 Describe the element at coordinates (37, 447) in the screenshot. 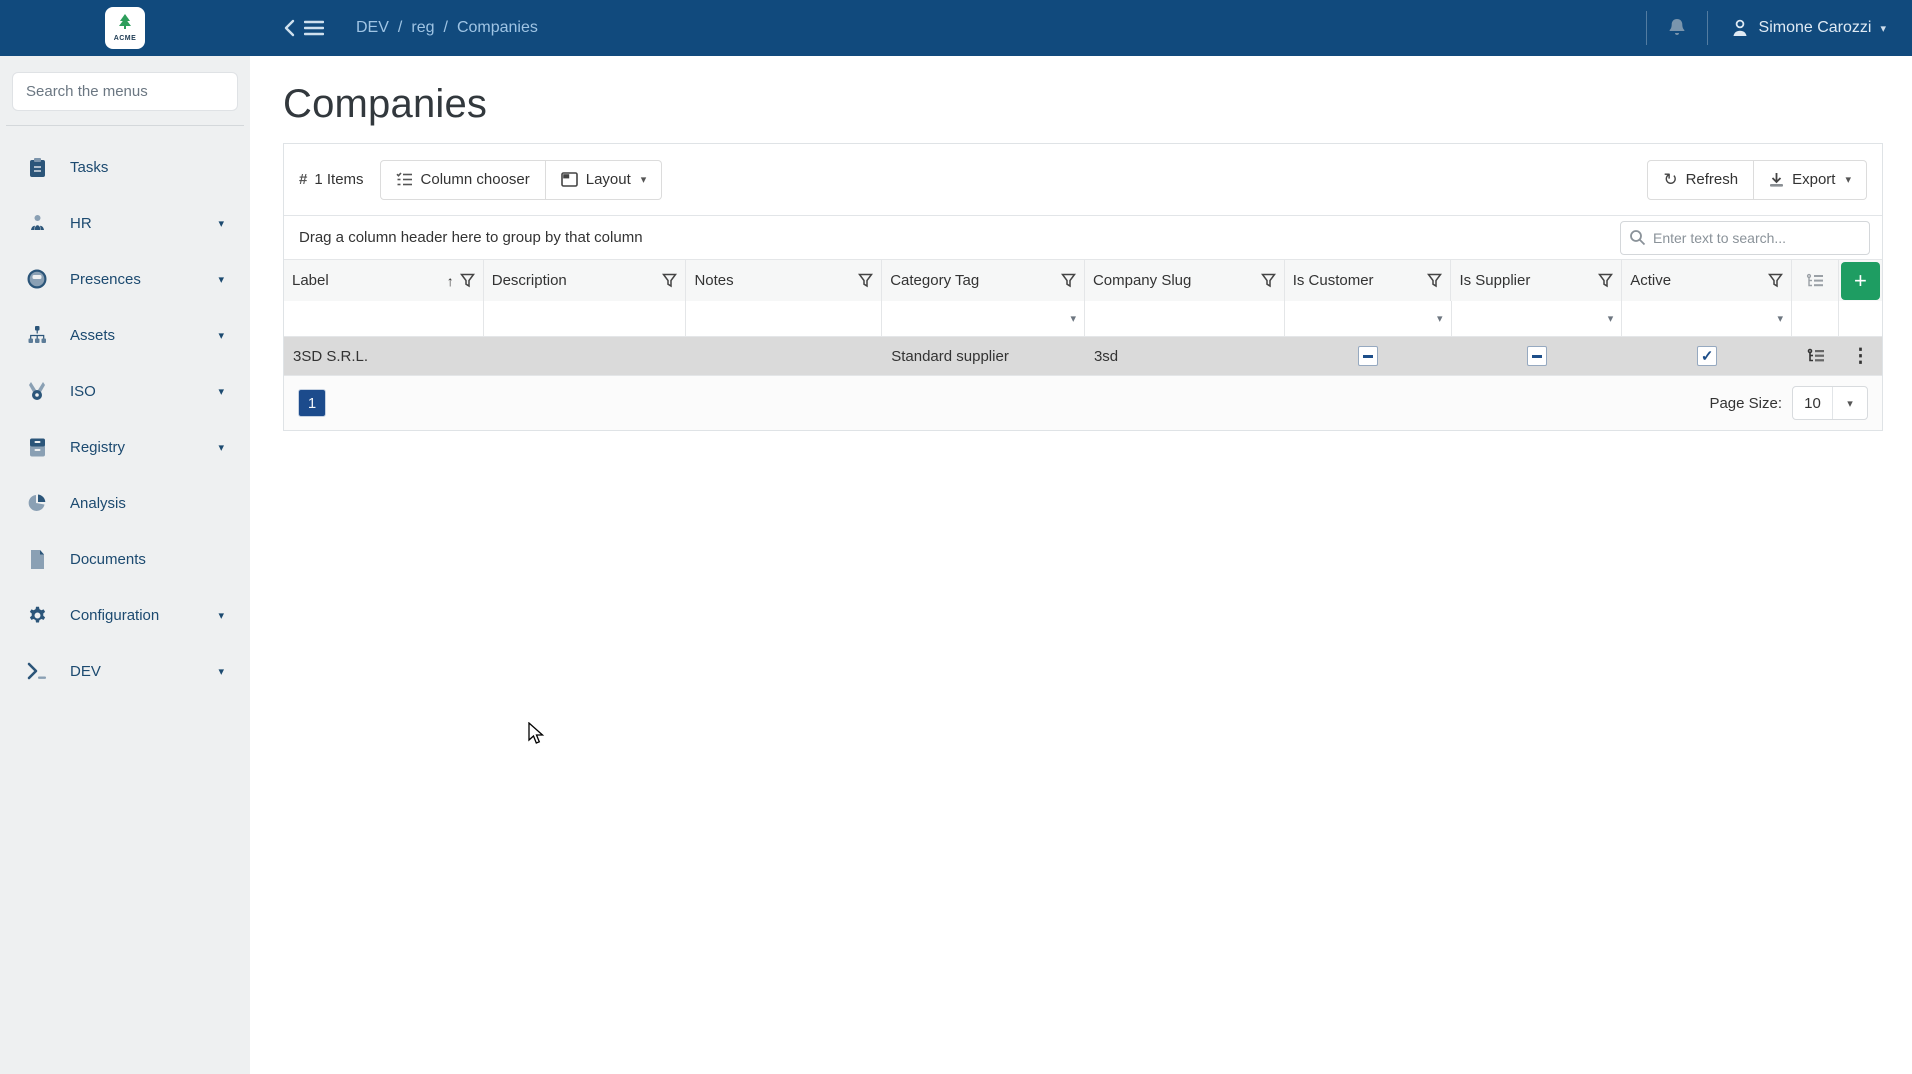

I see `archive-icon` at that location.